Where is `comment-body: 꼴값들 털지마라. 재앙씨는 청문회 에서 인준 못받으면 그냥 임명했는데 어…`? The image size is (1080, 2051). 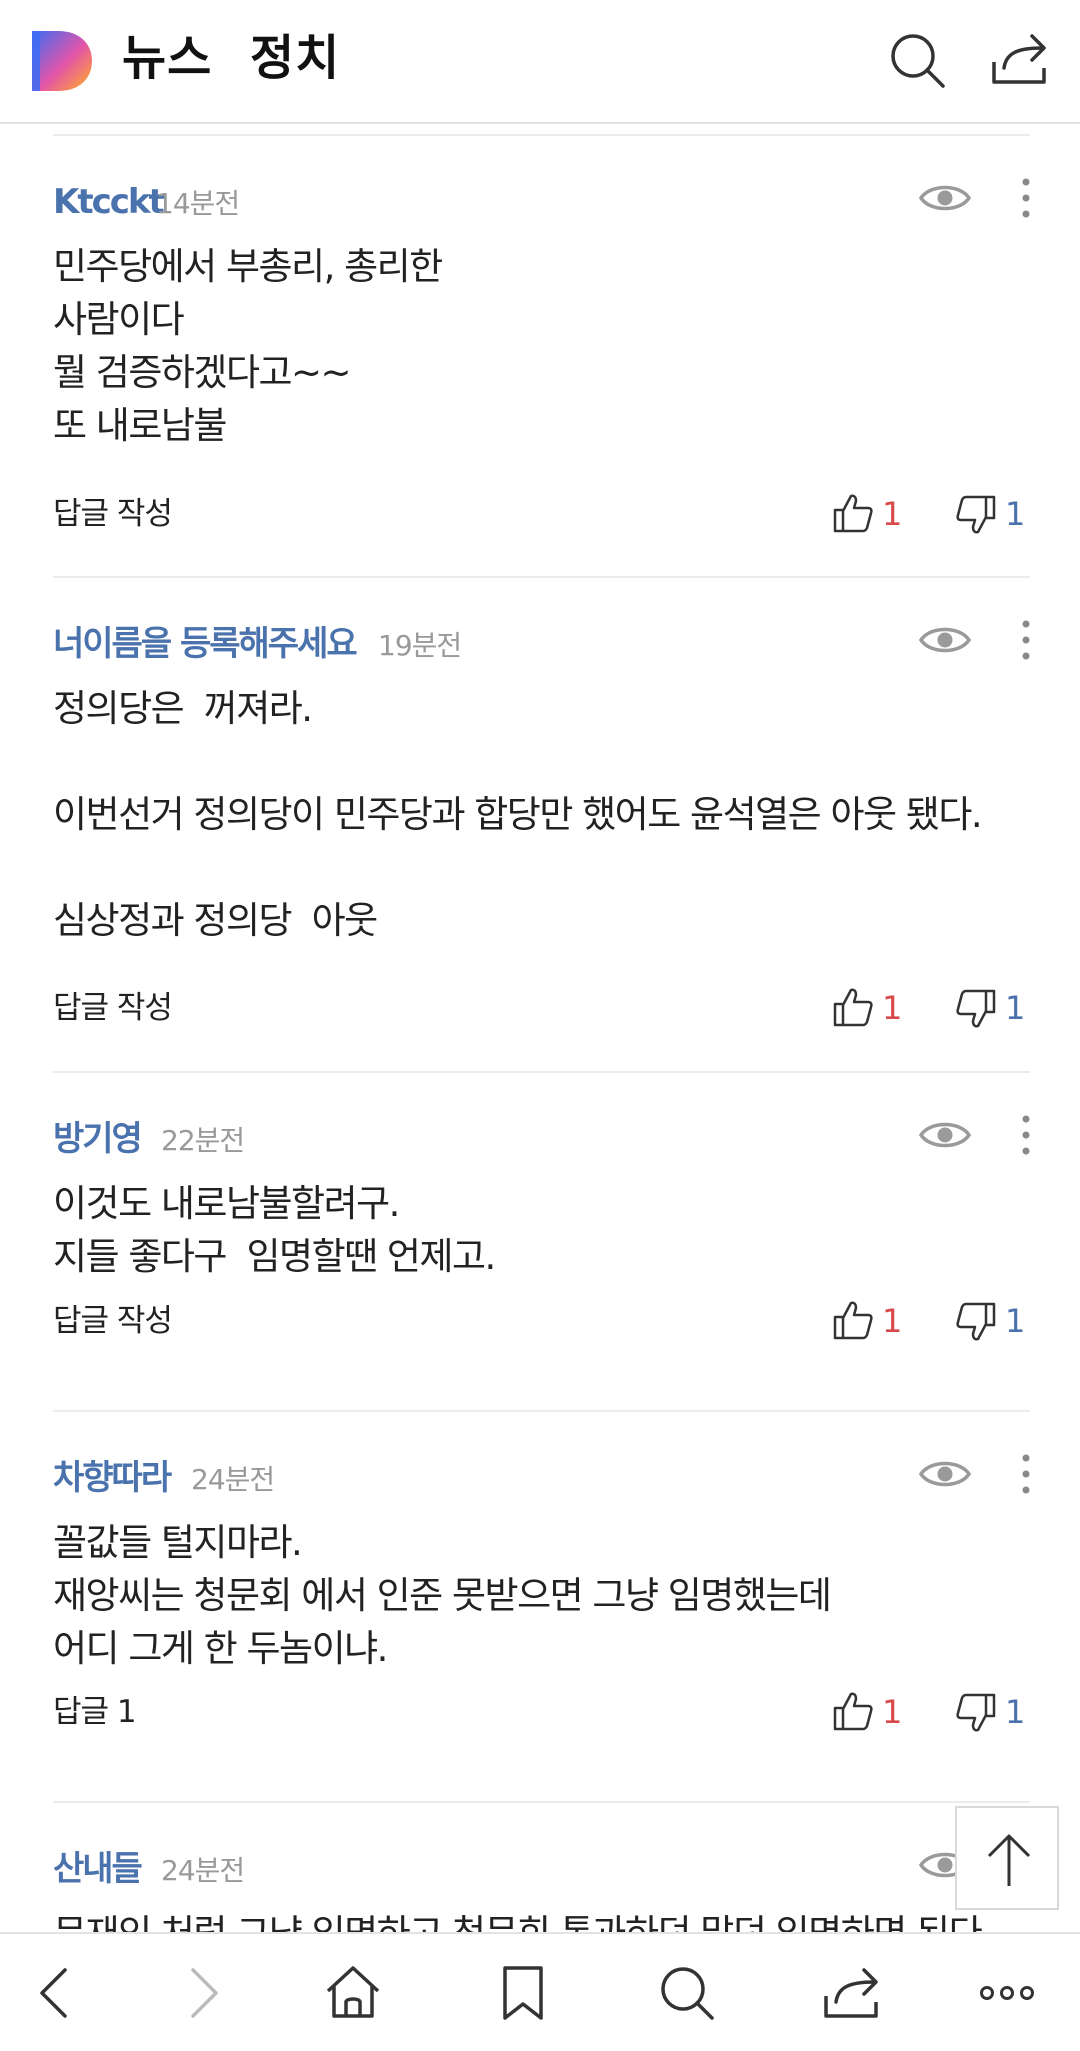 comment-body: 꼴값들 털지마라. 재앙씨는 청문회 에서 인준 못받으면 그냥 임명했는데 어… is located at coordinates (442, 1595).